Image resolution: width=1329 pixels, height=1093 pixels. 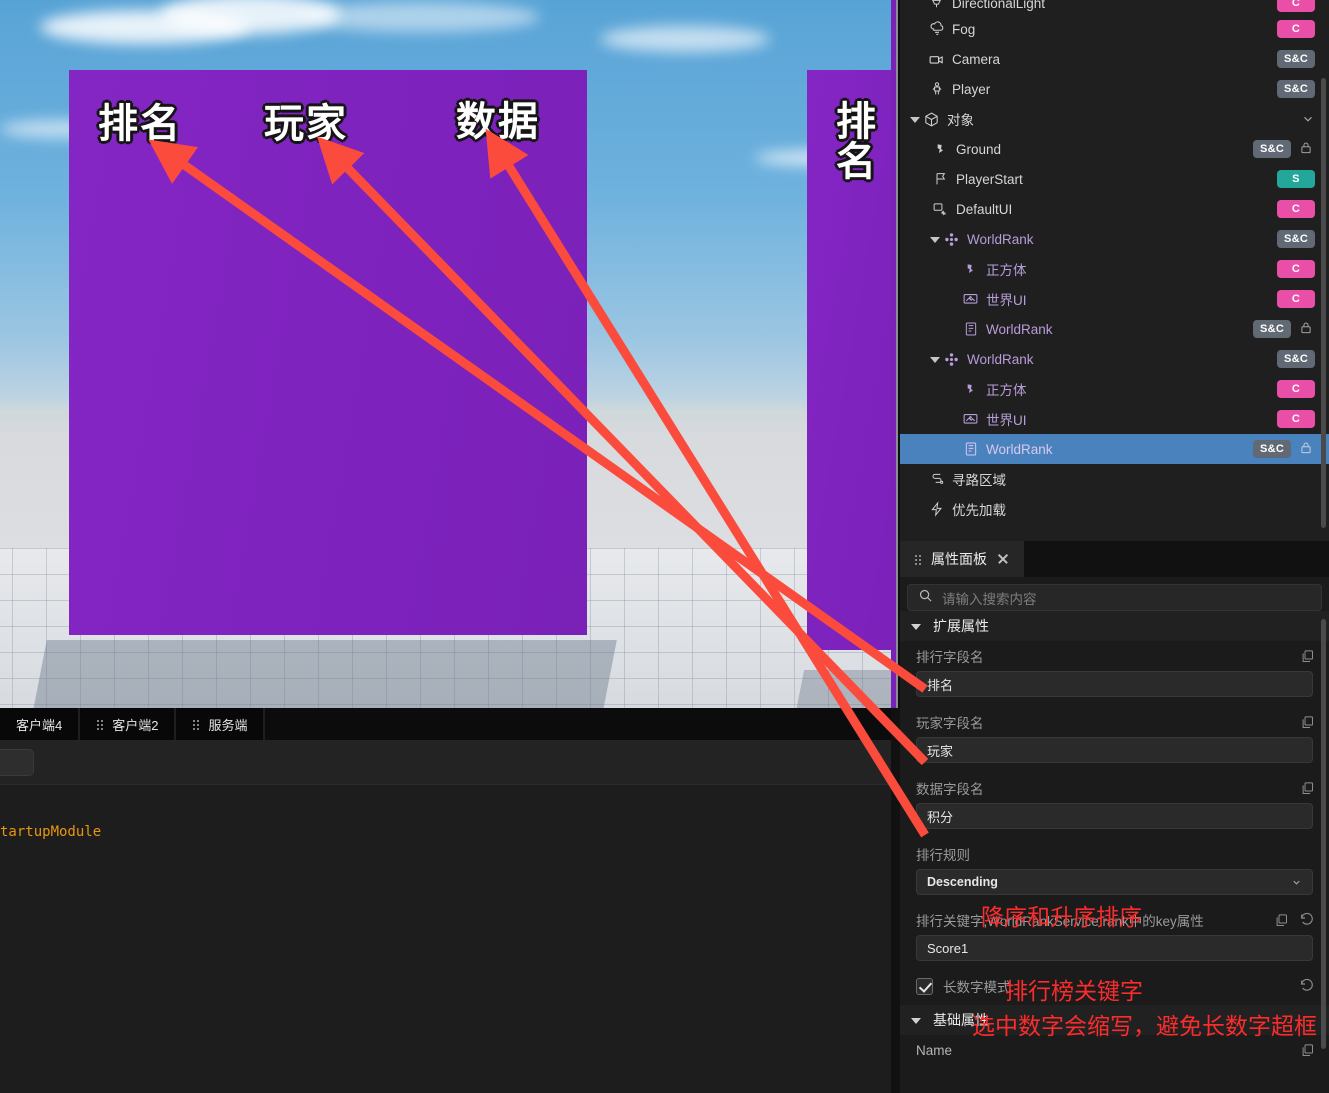 What do you see at coordinates (1114, 684) in the screenshot?
I see `rank-field-input: 排名` at bounding box center [1114, 684].